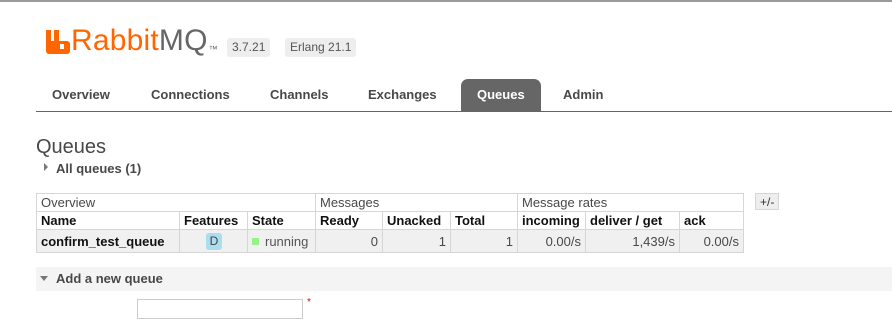 The width and height of the screenshot is (892, 319). Describe the element at coordinates (416, 220) in the screenshot. I see `col-unacked: Unacked` at that location.